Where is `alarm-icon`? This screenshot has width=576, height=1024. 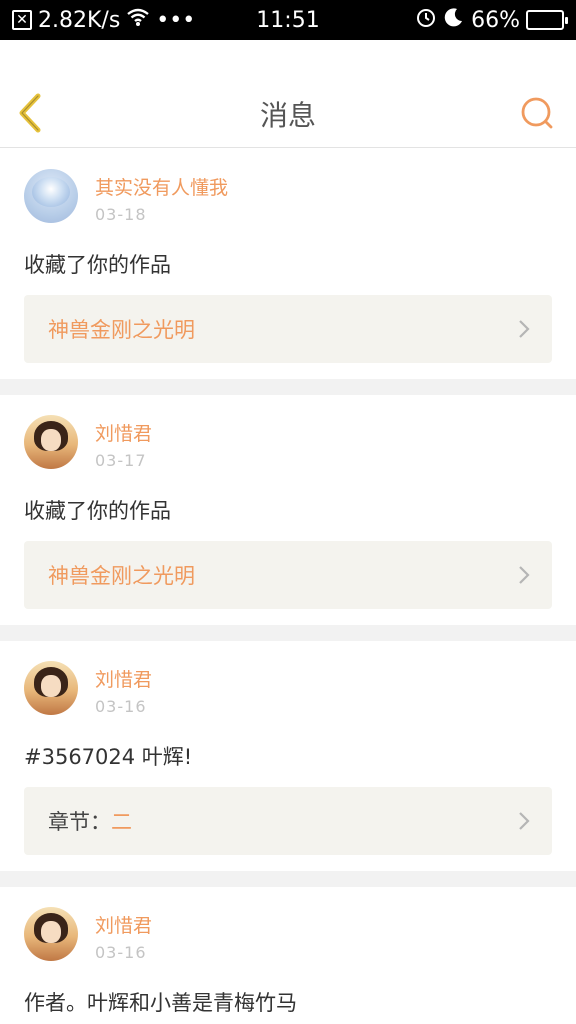 alarm-icon is located at coordinates (426, 20).